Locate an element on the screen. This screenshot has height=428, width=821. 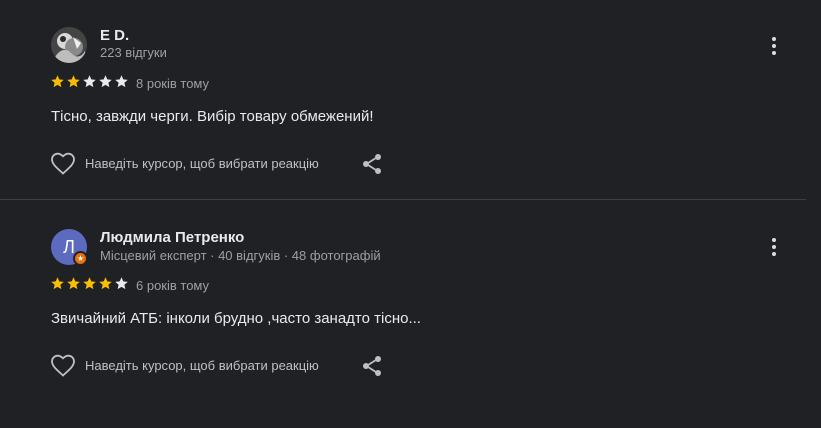
reviewer-name: E D. is located at coordinates (114, 35).